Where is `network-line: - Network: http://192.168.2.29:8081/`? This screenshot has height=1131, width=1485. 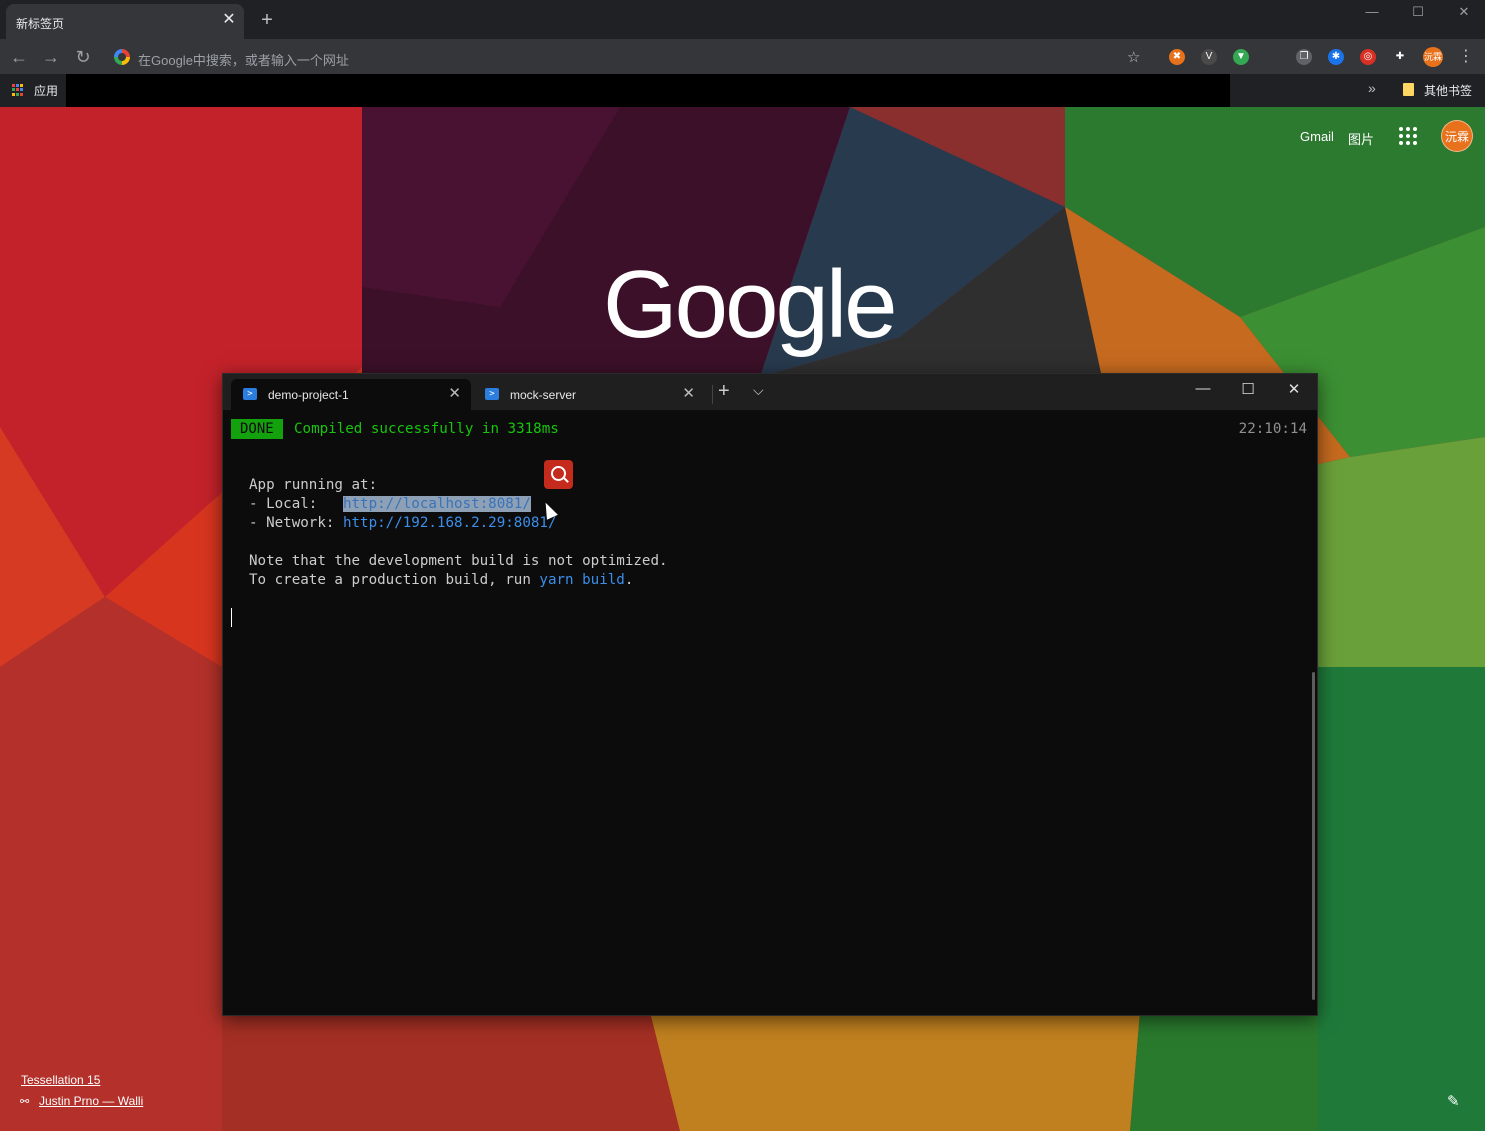
network-line: - Network: http://192.168.2.29:8081/ is located at coordinates (403, 523).